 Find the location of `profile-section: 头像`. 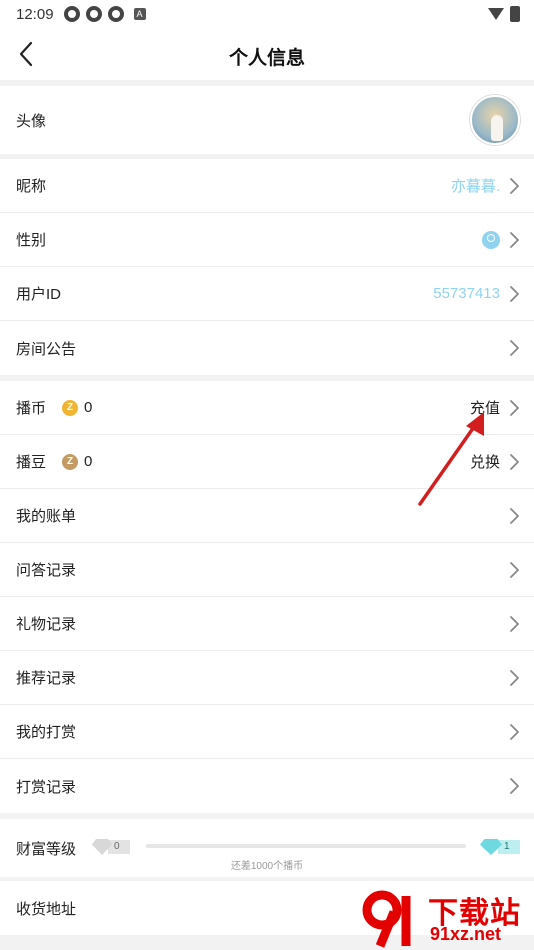

profile-section: 头像 is located at coordinates (267, 120).